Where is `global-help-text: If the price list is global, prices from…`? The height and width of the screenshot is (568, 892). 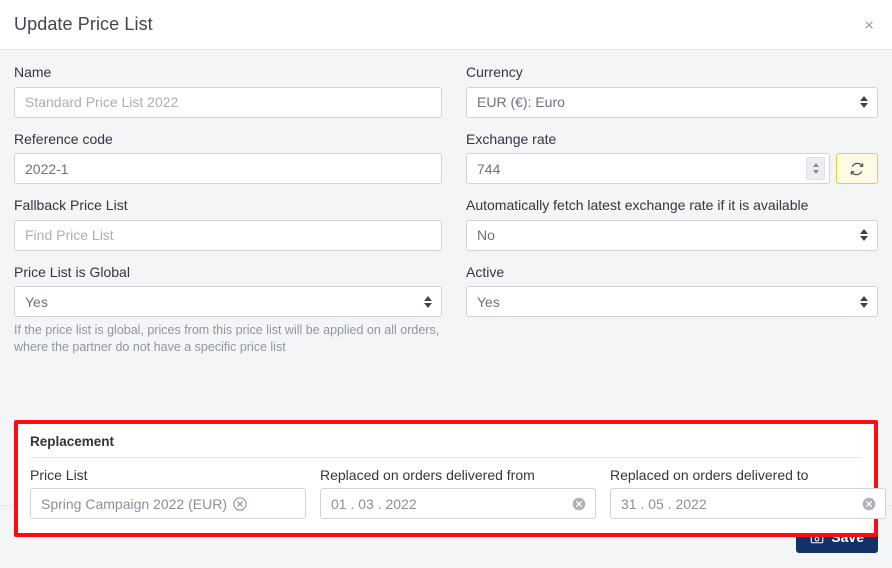 global-help-text: If the price list is global, prices from… is located at coordinates (227, 339).